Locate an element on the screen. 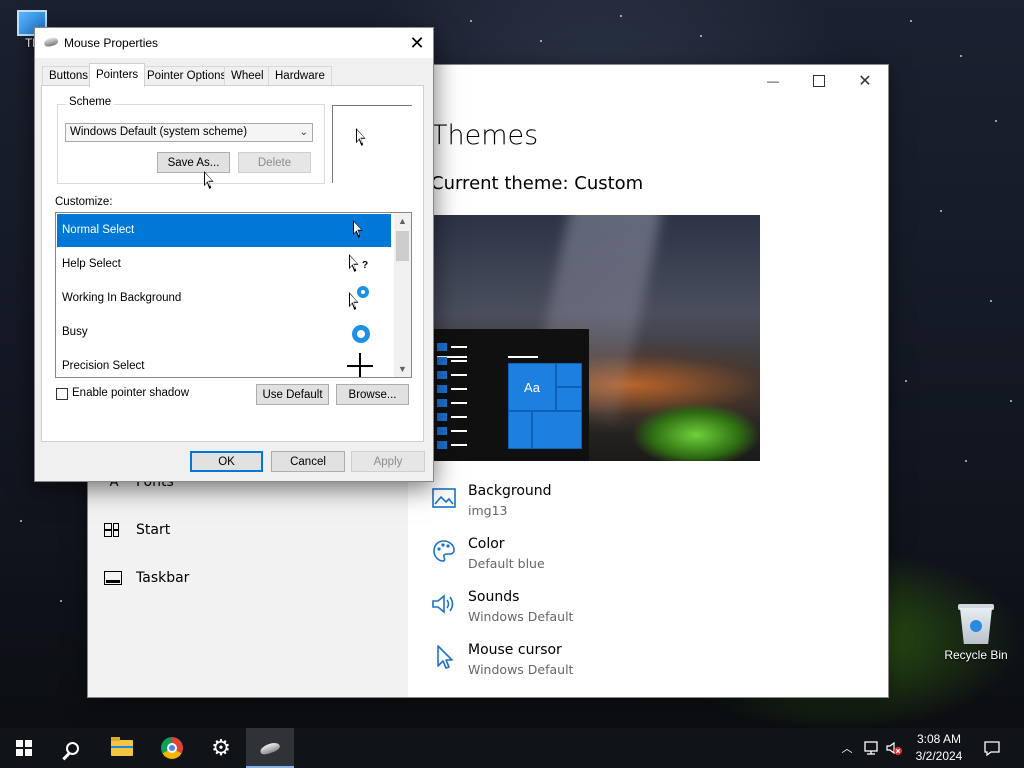  list-item: Help Select ? is located at coordinates (224, 264).